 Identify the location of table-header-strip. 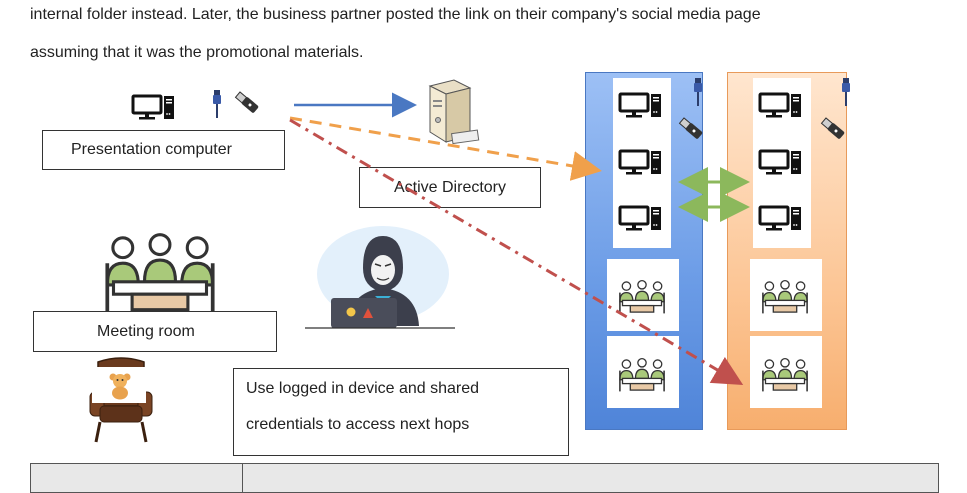
(484, 478).